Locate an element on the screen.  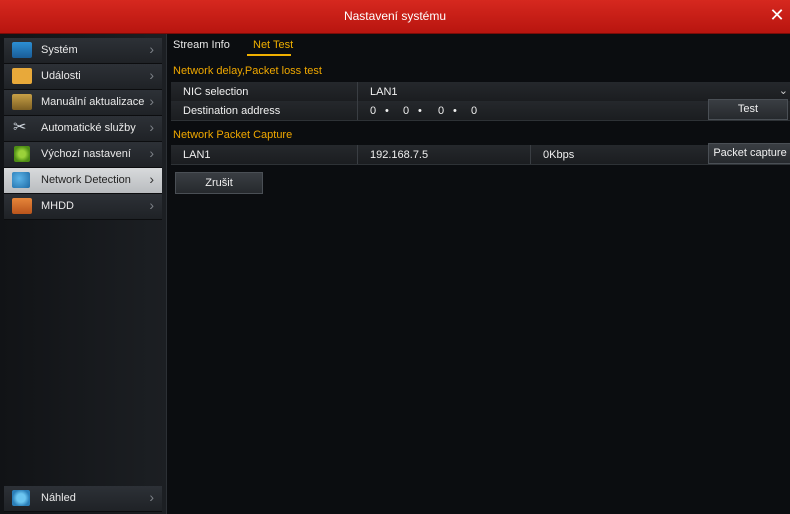
sidebar-item-mhdd: MHDD › is located at coordinates (83, 207).